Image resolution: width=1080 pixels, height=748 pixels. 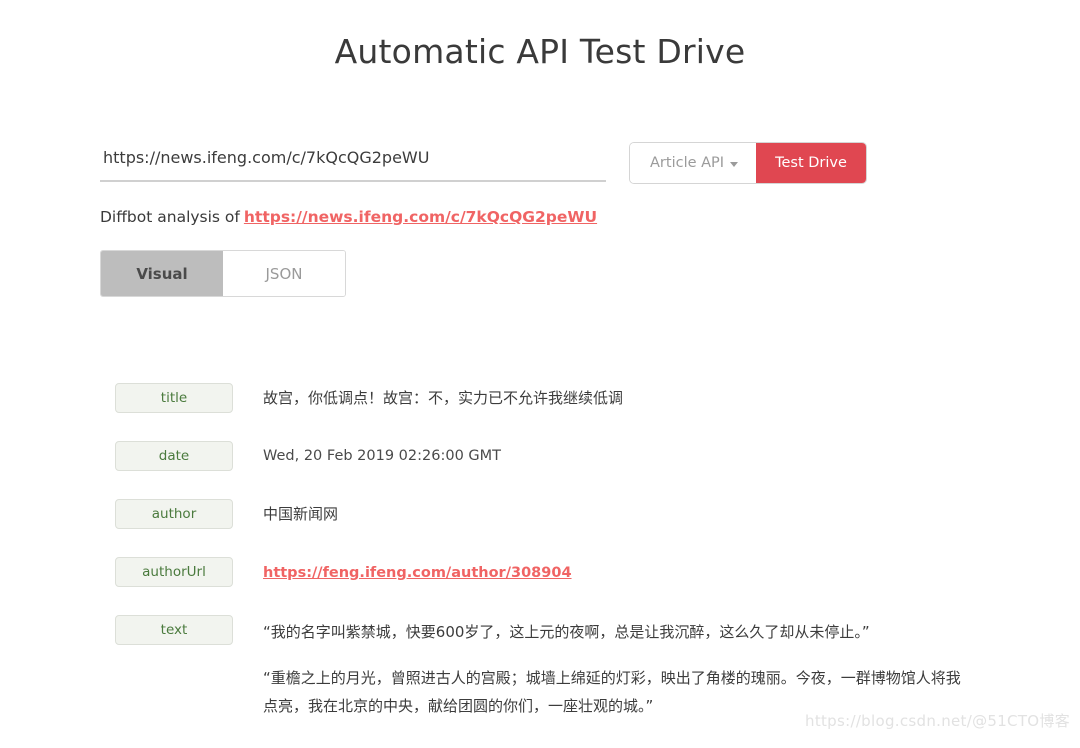 What do you see at coordinates (301, 514) in the screenshot?
I see `field-value-author: 中国新闻网` at bounding box center [301, 514].